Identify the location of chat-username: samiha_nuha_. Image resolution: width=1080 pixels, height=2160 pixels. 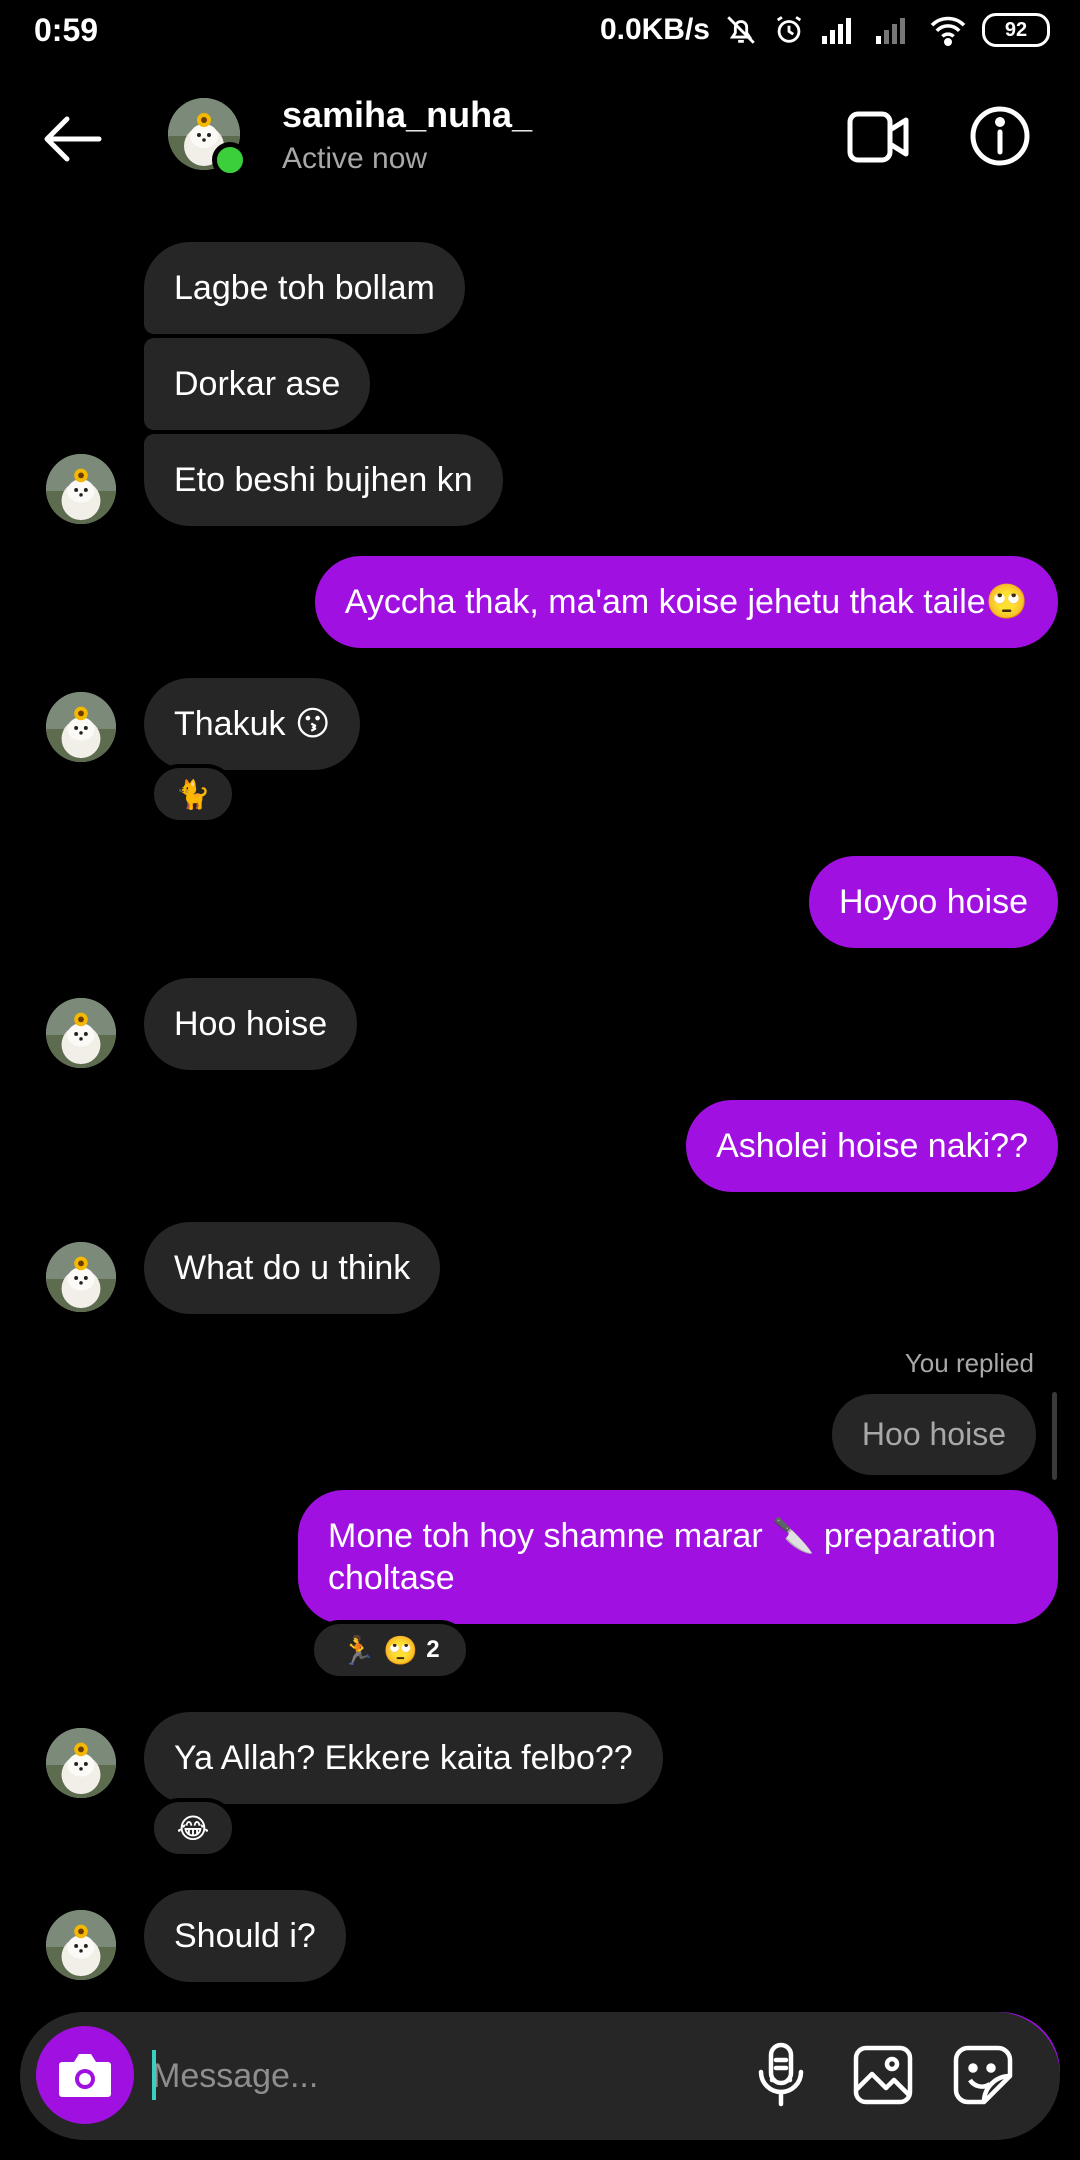
(407, 115).